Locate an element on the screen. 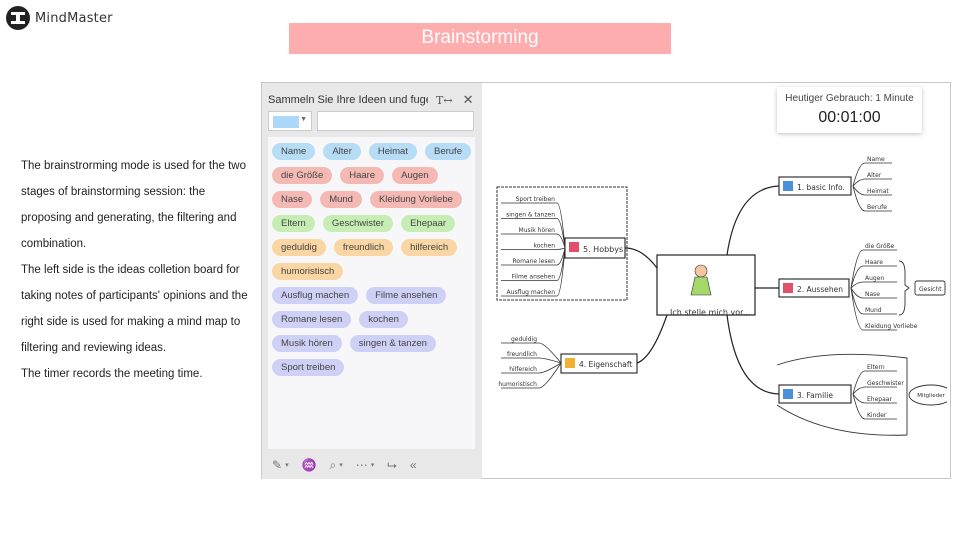  meeting-timer: Heutiger Gebrauch: 1 Minute 00:01:00 is located at coordinates (849, 110).